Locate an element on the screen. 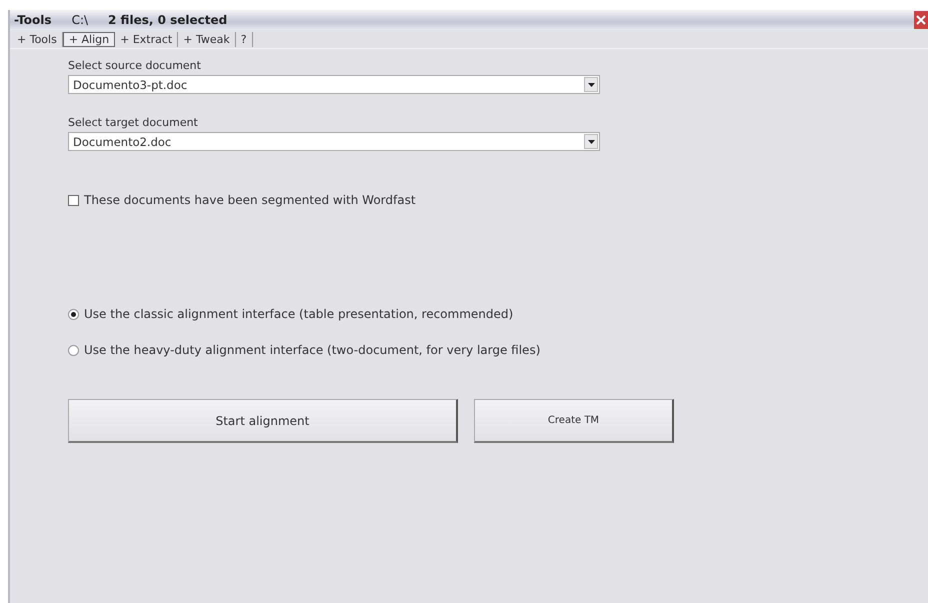 Image resolution: width=928 pixels, height=603 pixels. field-label: Select source document is located at coordinates (134, 65).